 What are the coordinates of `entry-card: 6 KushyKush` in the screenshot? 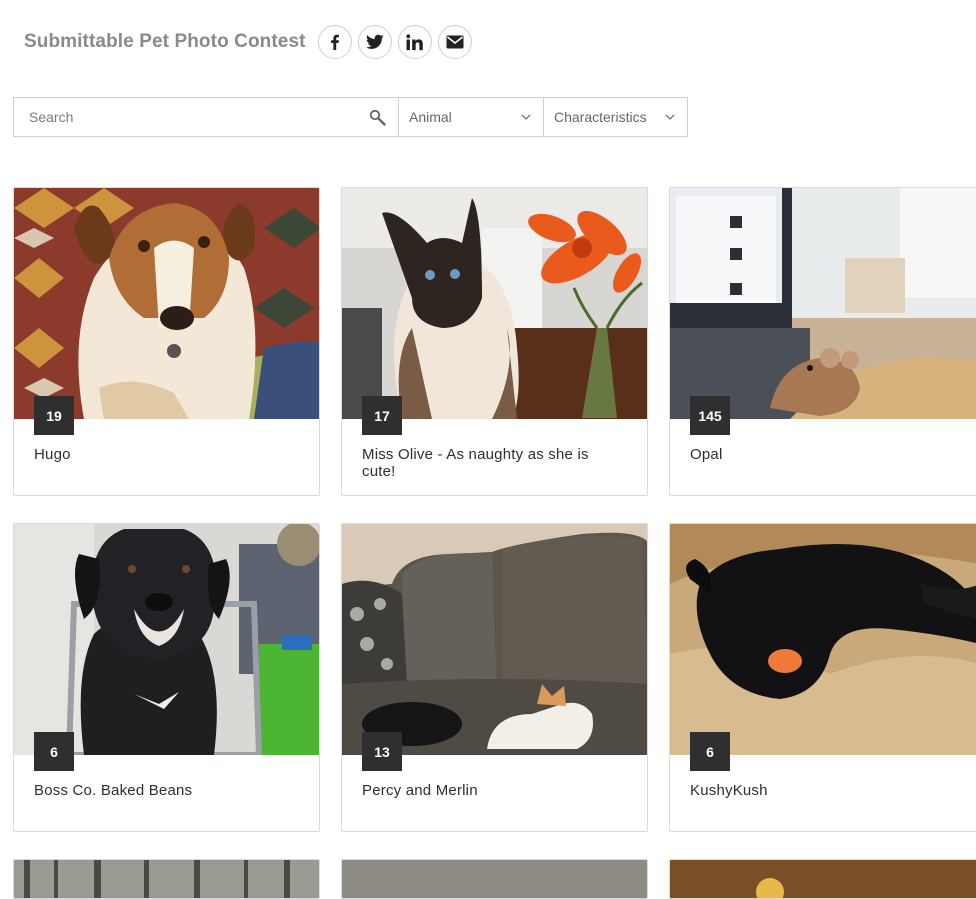 It's located at (822, 677).